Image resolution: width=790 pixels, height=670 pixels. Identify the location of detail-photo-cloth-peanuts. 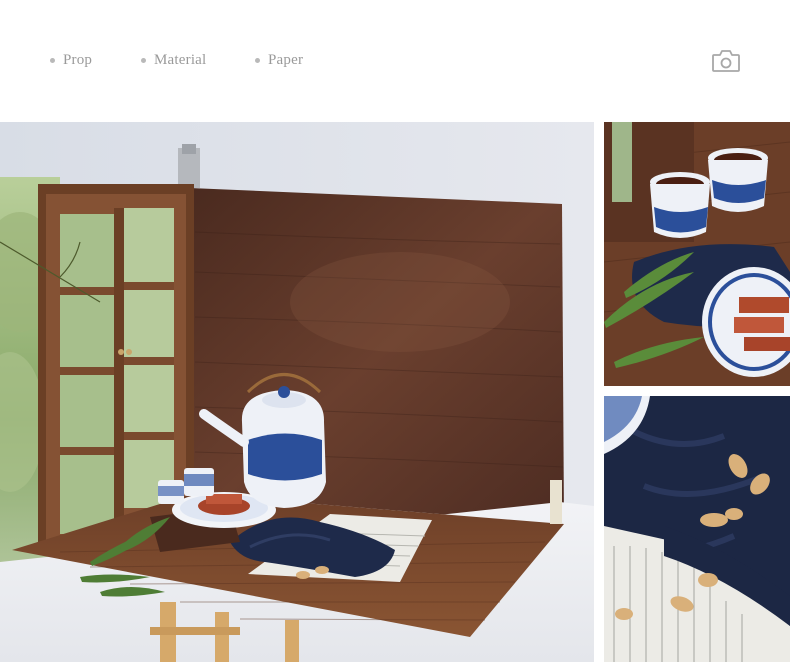
(697, 529).